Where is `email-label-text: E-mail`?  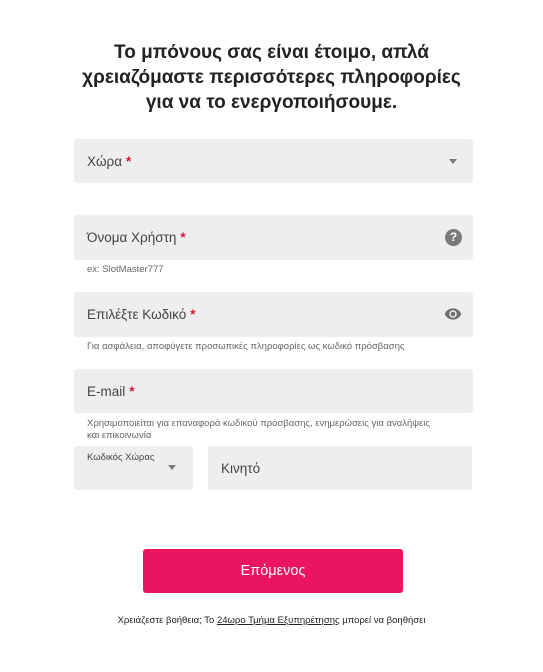
email-label-text: E-mail is located at coordinates (106, 391).